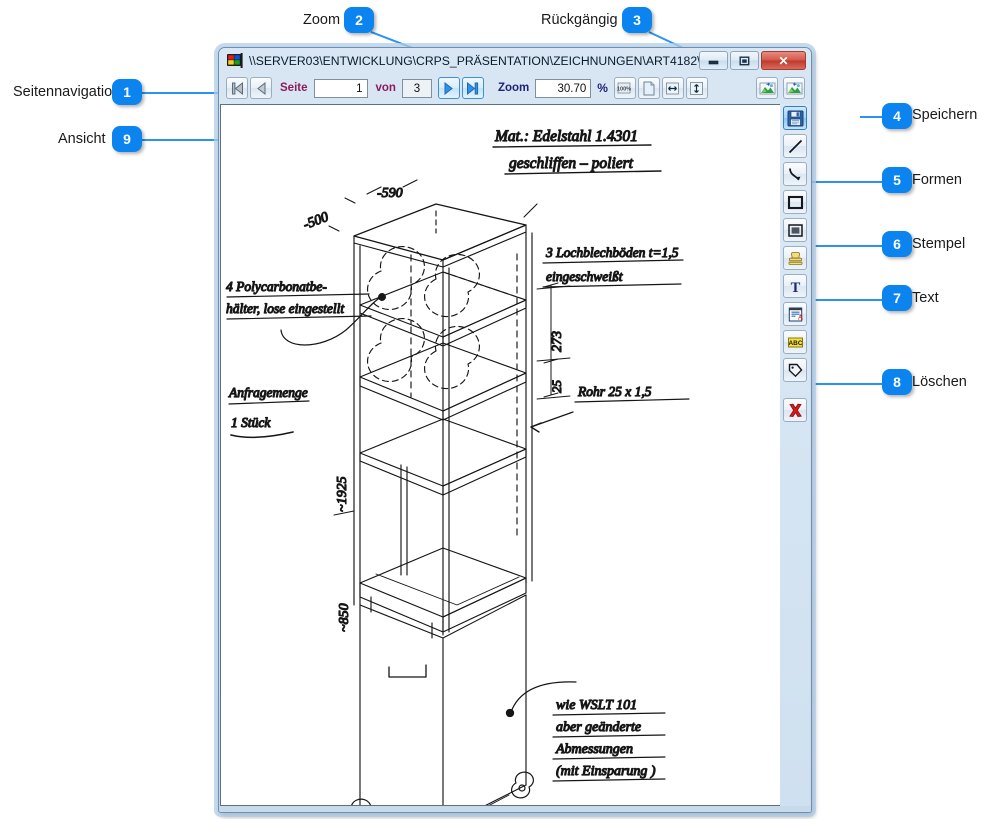  I want to click on callout-badge-3: 3, so click(637, 20).